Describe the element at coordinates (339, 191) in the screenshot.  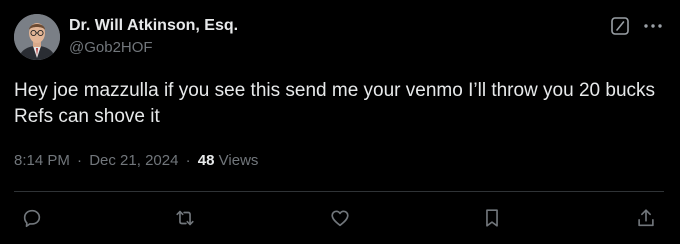
I see `divider` at that location.